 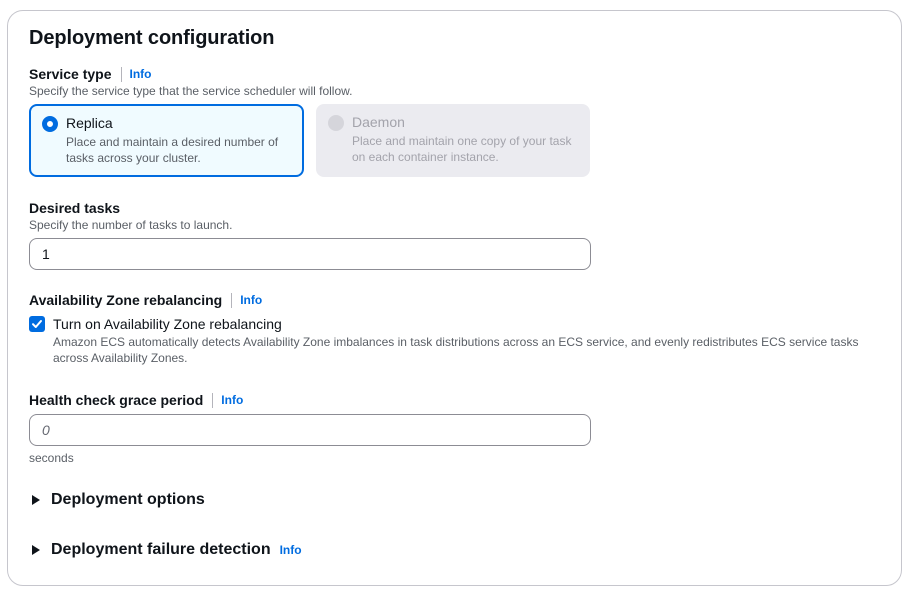 What do you see at coordinates (378, 122) in the screenshot?
I see `option-title: Daemon` at bounding box center [378, 122].